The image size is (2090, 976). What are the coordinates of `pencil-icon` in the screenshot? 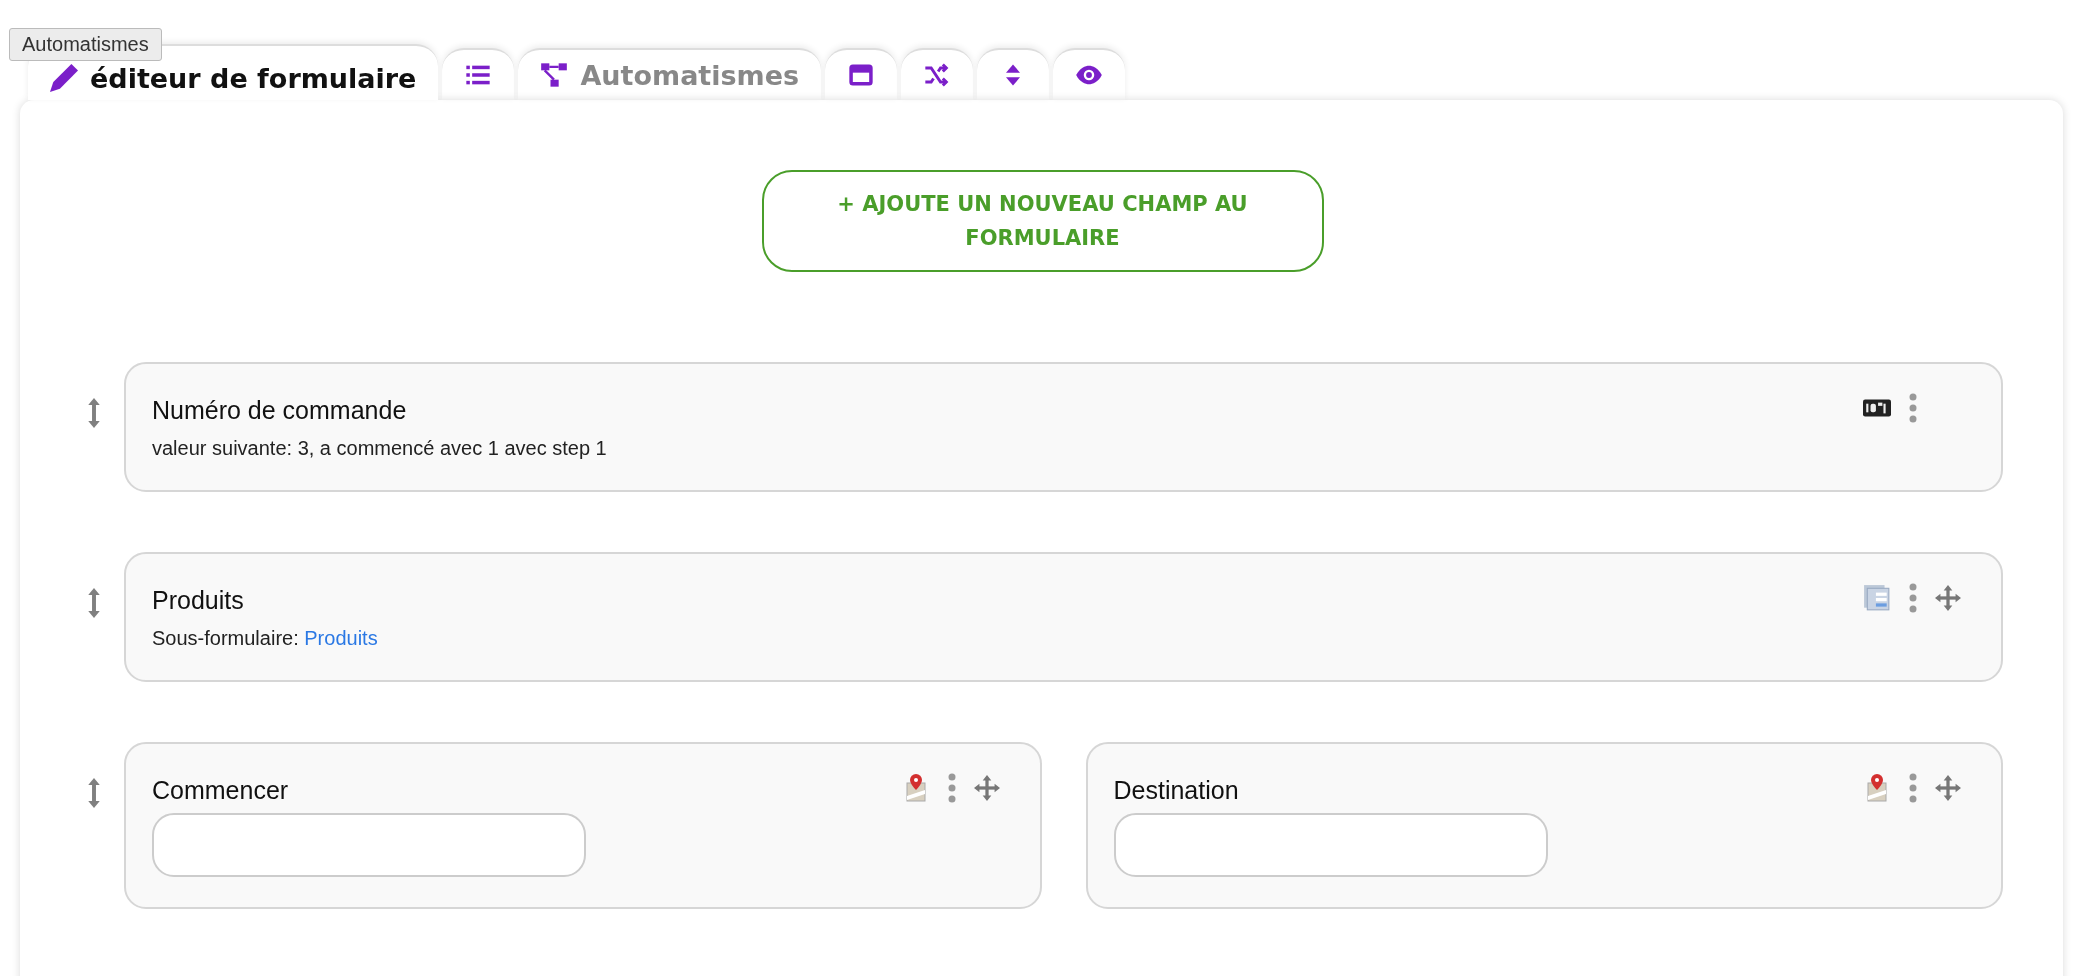 It's located at (64, 78).